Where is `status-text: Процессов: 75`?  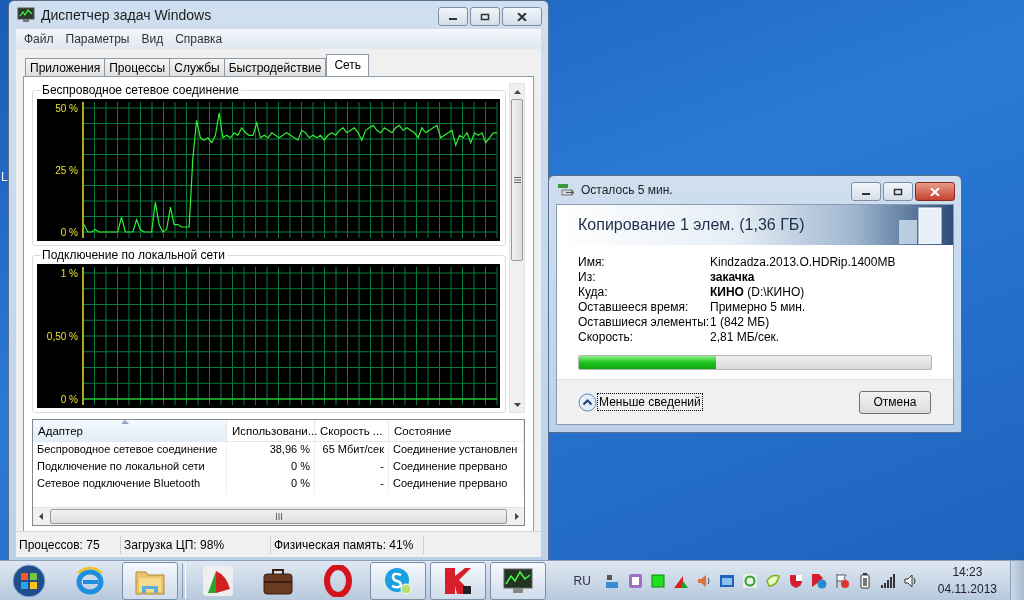
status-text: Процессов: 75 is located at coordinates (68, 544).